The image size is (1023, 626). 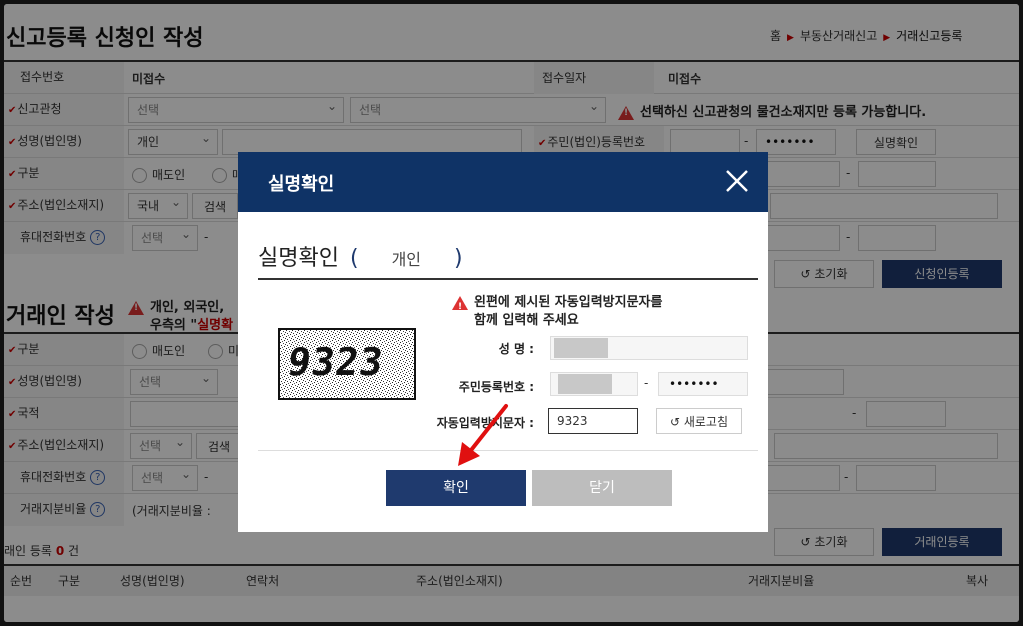 I want to click on redacted-name, so click(x=581, y=348).